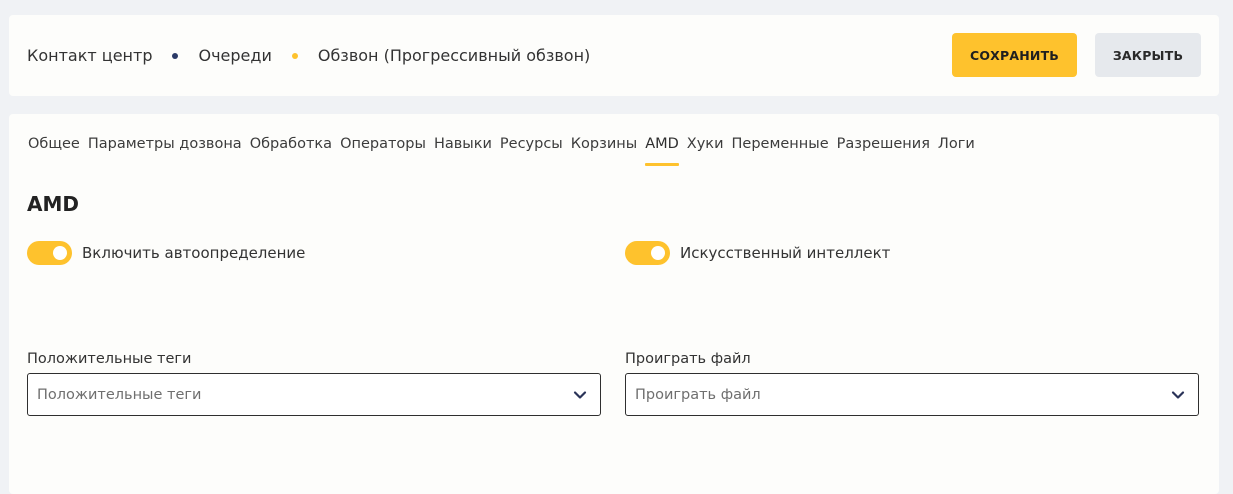  Describe the element at coordinates (604, 151) in the screenshot. I see `tab-baskets: Корзины` at that location.